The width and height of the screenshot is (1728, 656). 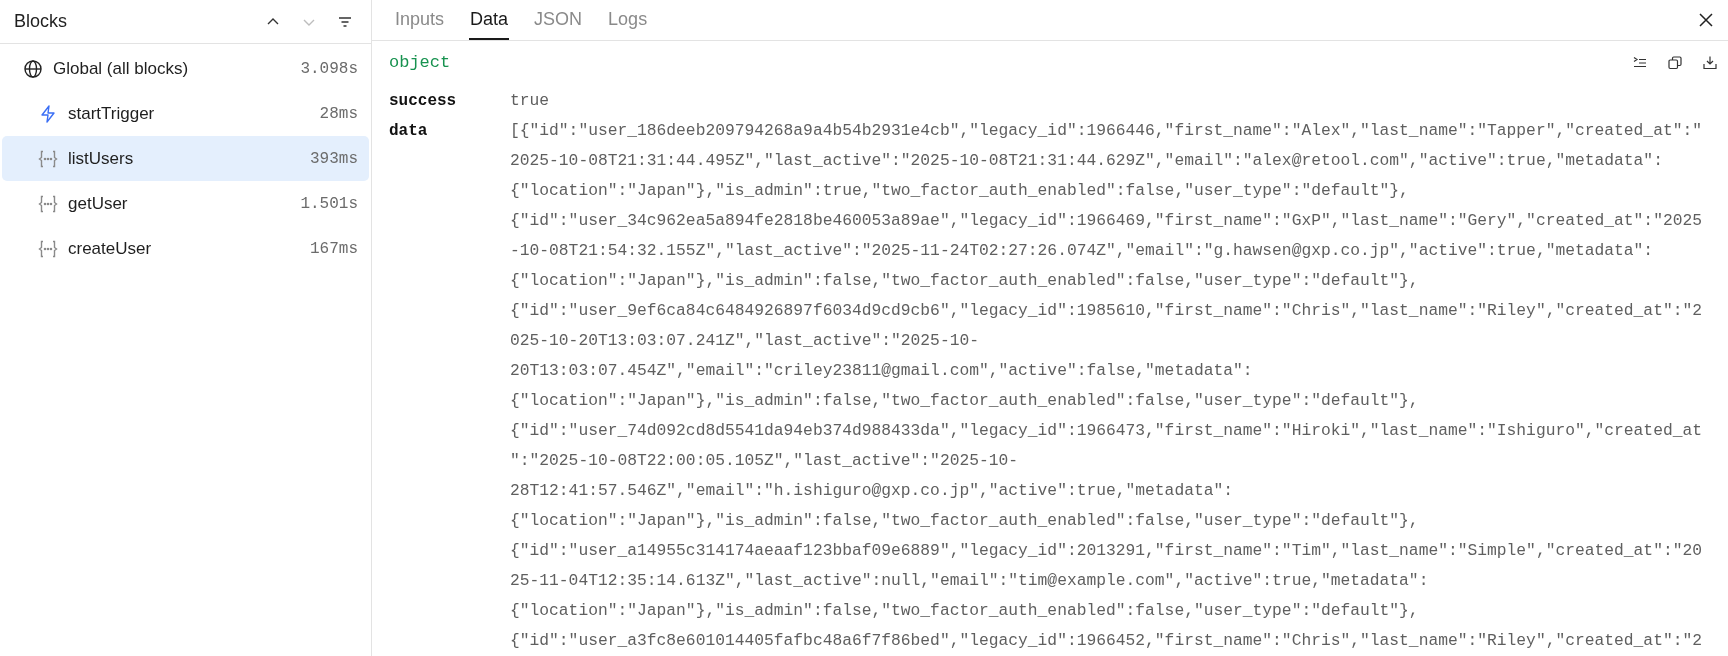 What do you see at coordinates (338, 114) in the screenshot?
I see `block-duration: 28ms` at bounding box center [338, 114].